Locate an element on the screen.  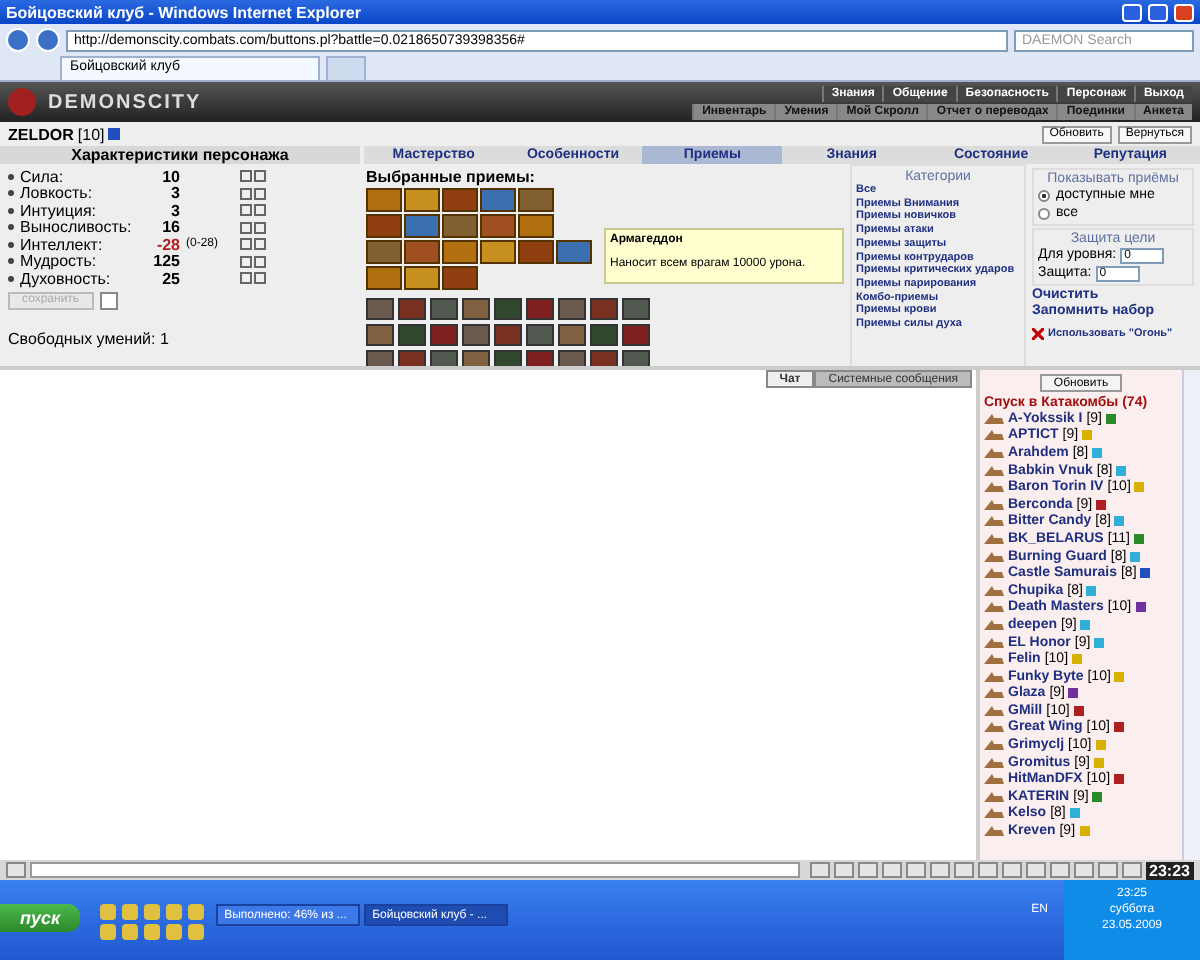
stat-label: Мудрость: is located at coordinates (59, 261).